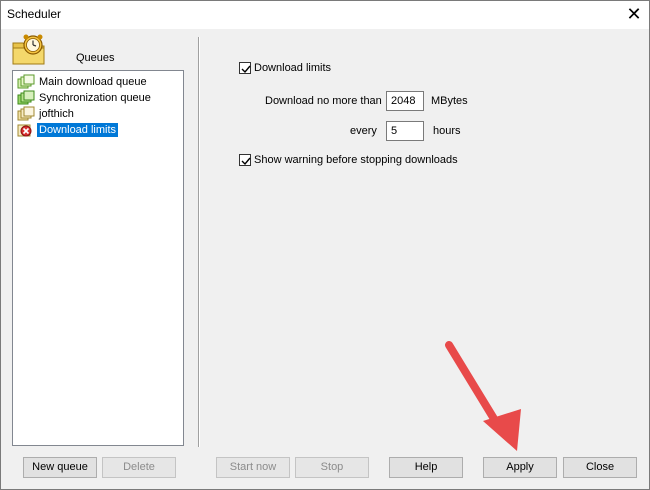 This screenshot has width=650, height=490. Describe the element at coordinates (24, 130) in the screenshot. I see `limit-queue-icon` at that location.